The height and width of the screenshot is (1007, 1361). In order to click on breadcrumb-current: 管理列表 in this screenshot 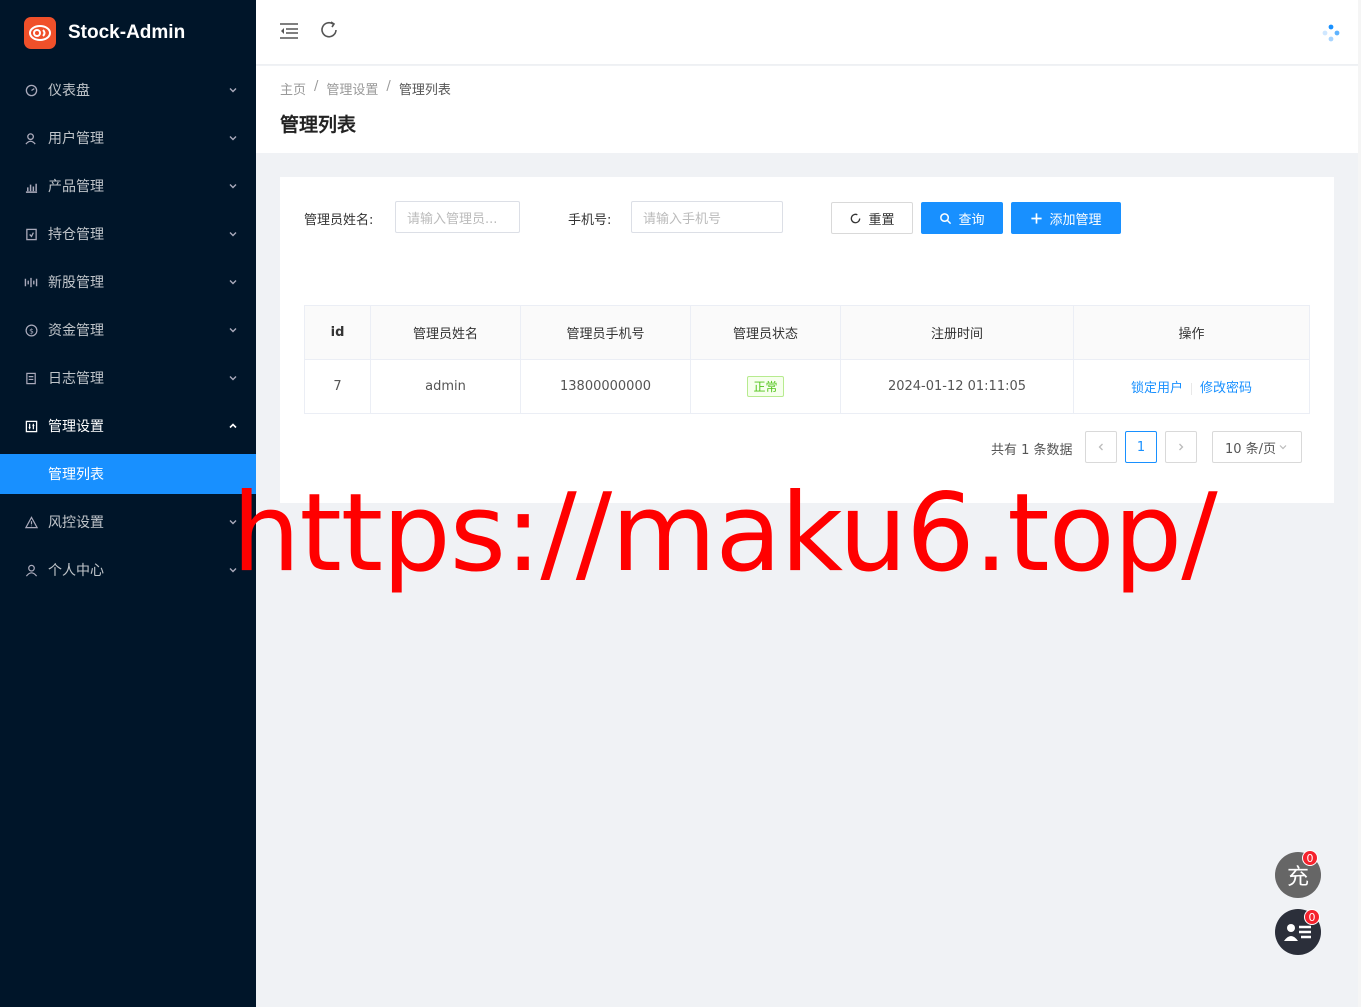, I will do `click(424, 90)`.